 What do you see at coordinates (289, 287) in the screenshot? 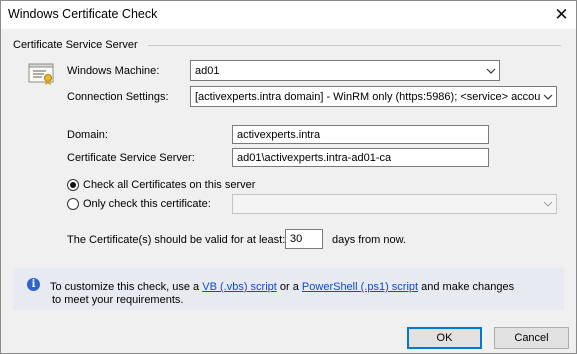
I see `info-text-2: or a` at bounding box center [289, 287].